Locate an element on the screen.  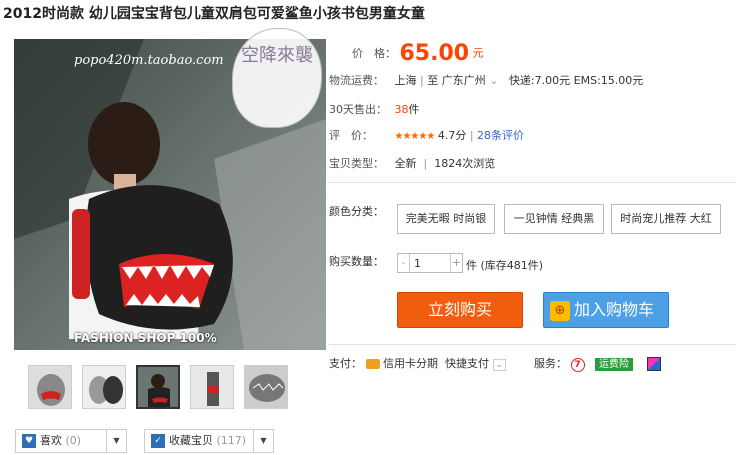
color-option-red: 时尚宠儿推荐 大红 is located at coordinates (666, 219).